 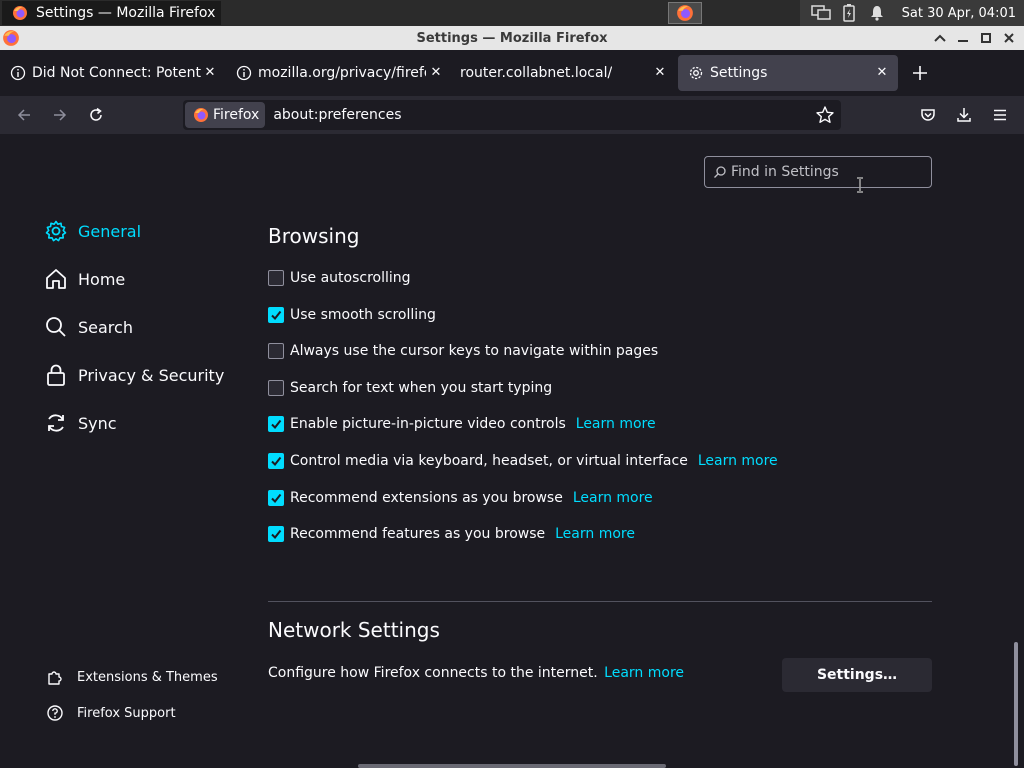 What do you see at coordinates (314, 236) in the screenshot?
I see `browsing-heading: Browsing` at bounding box center [314, 236].